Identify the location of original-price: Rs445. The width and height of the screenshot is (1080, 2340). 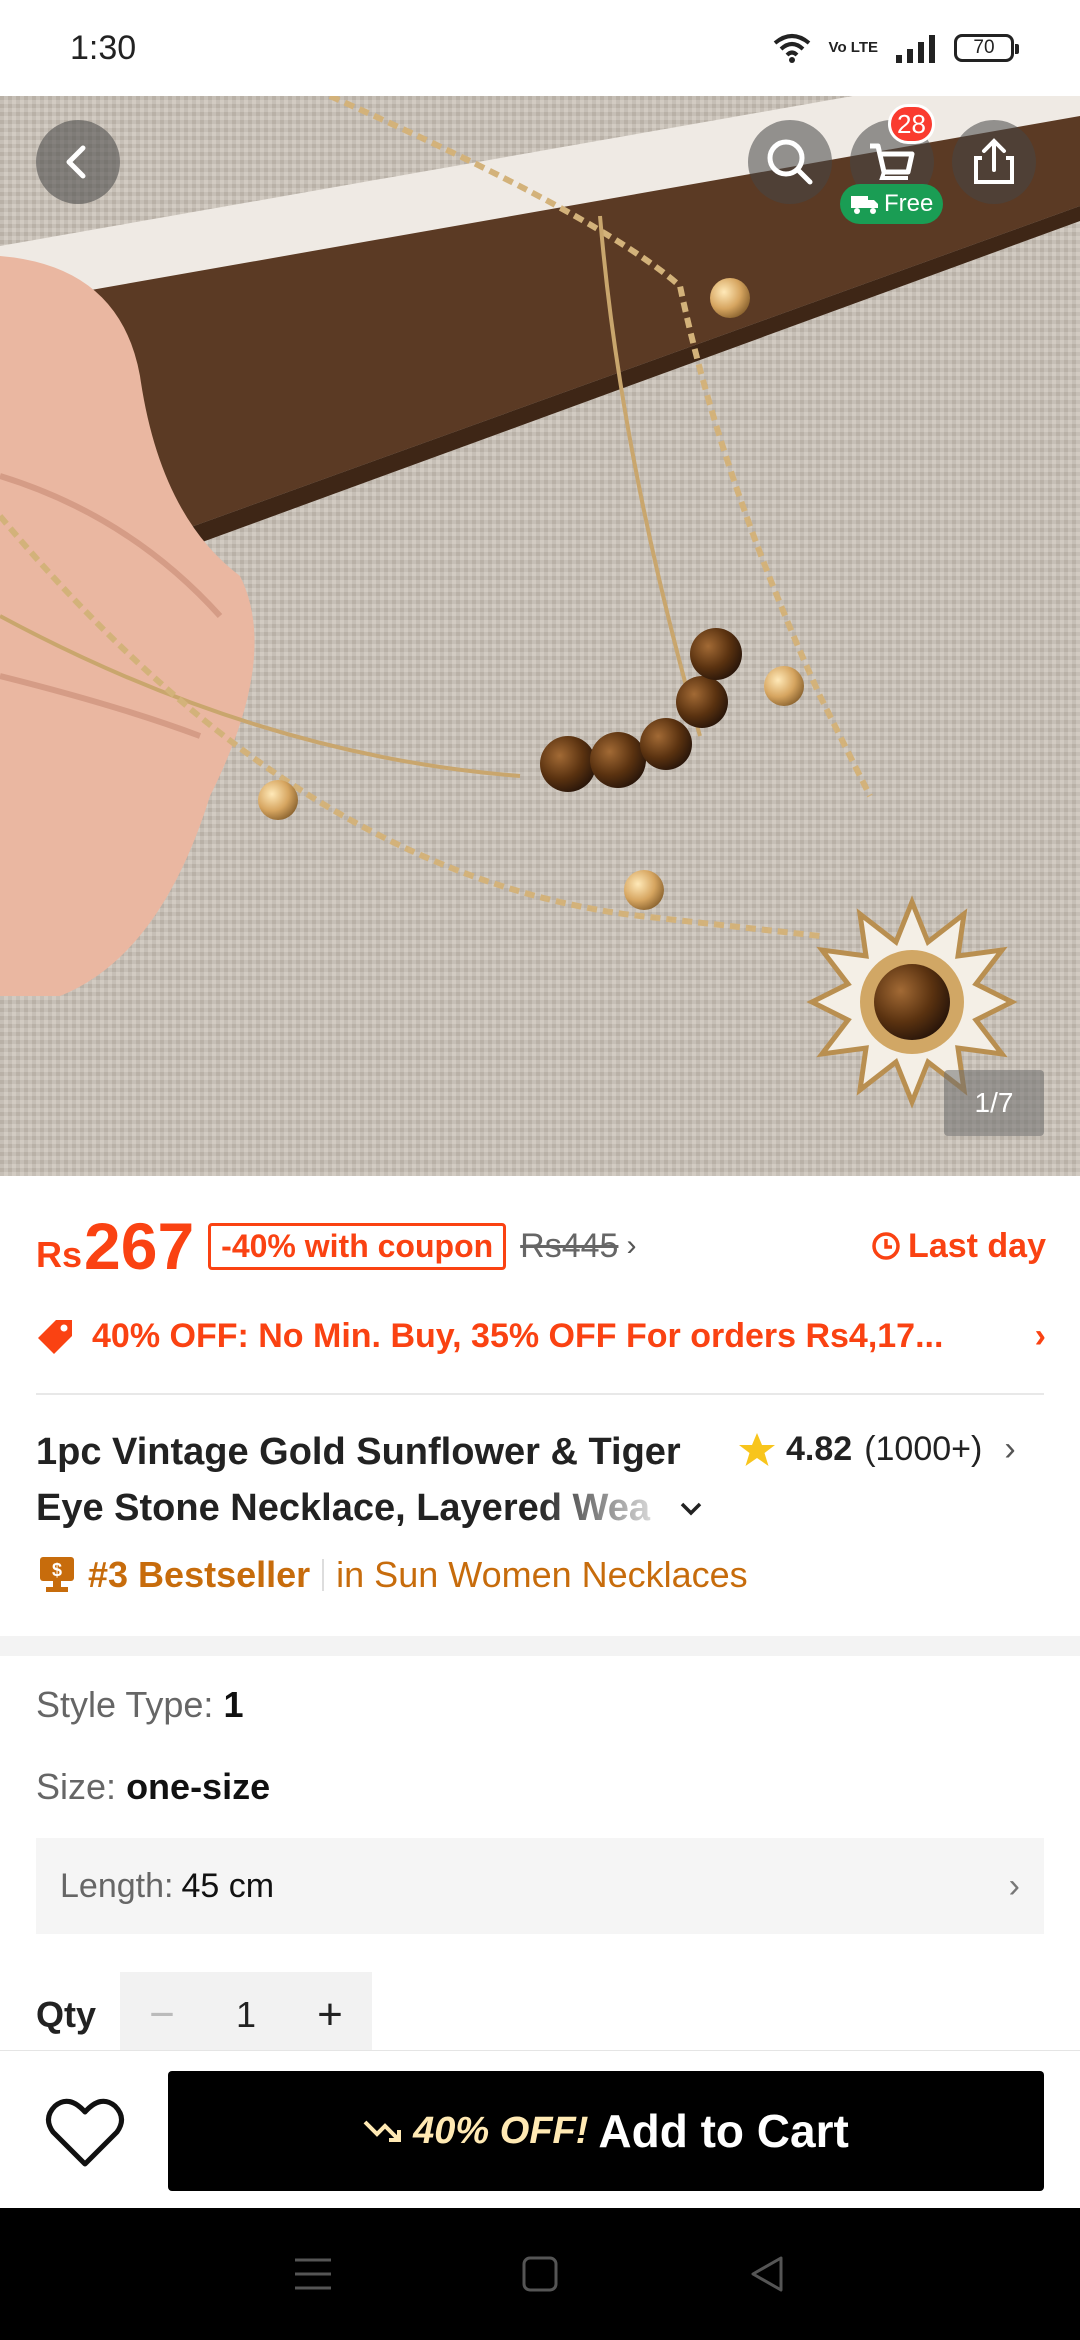
(569, 1246).